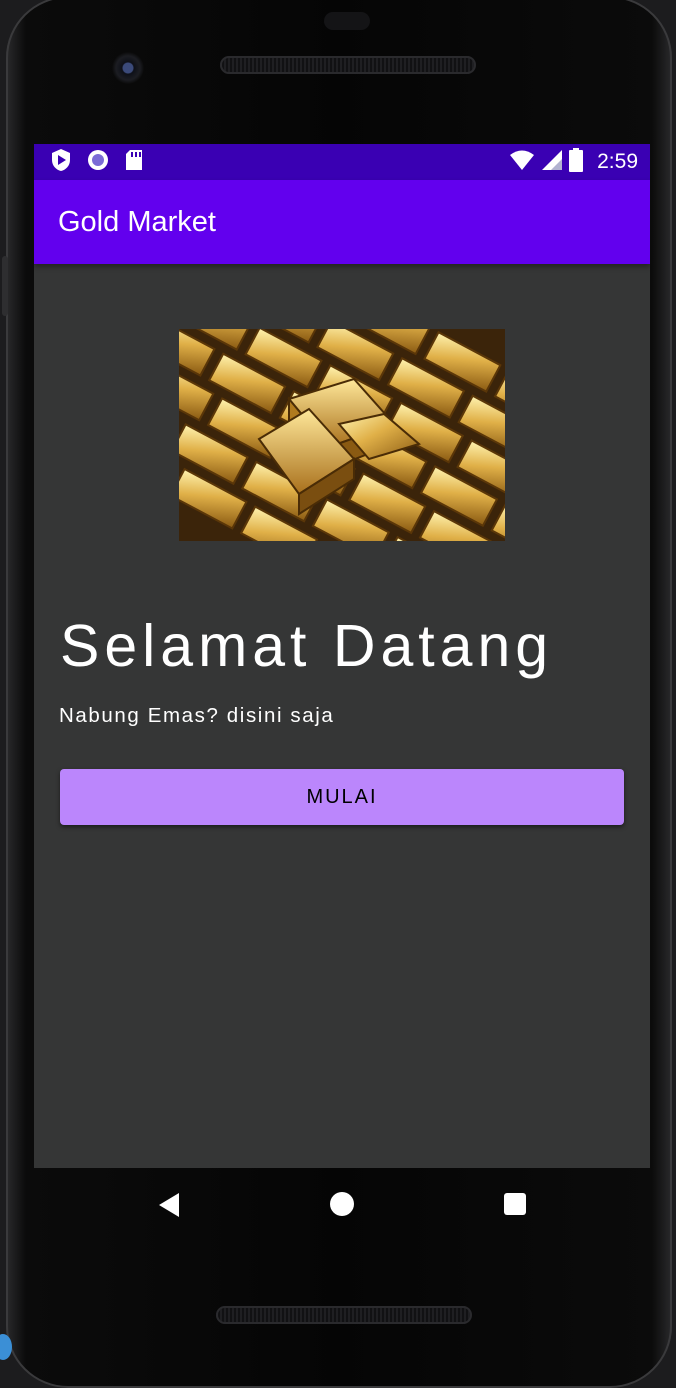 Image resolution: width=676 pixels, height=1388 pixels. What do you see at coordinates (61, 162) in the screenshot?
I see `play-protect-icon` at bounding box center [61, 162].